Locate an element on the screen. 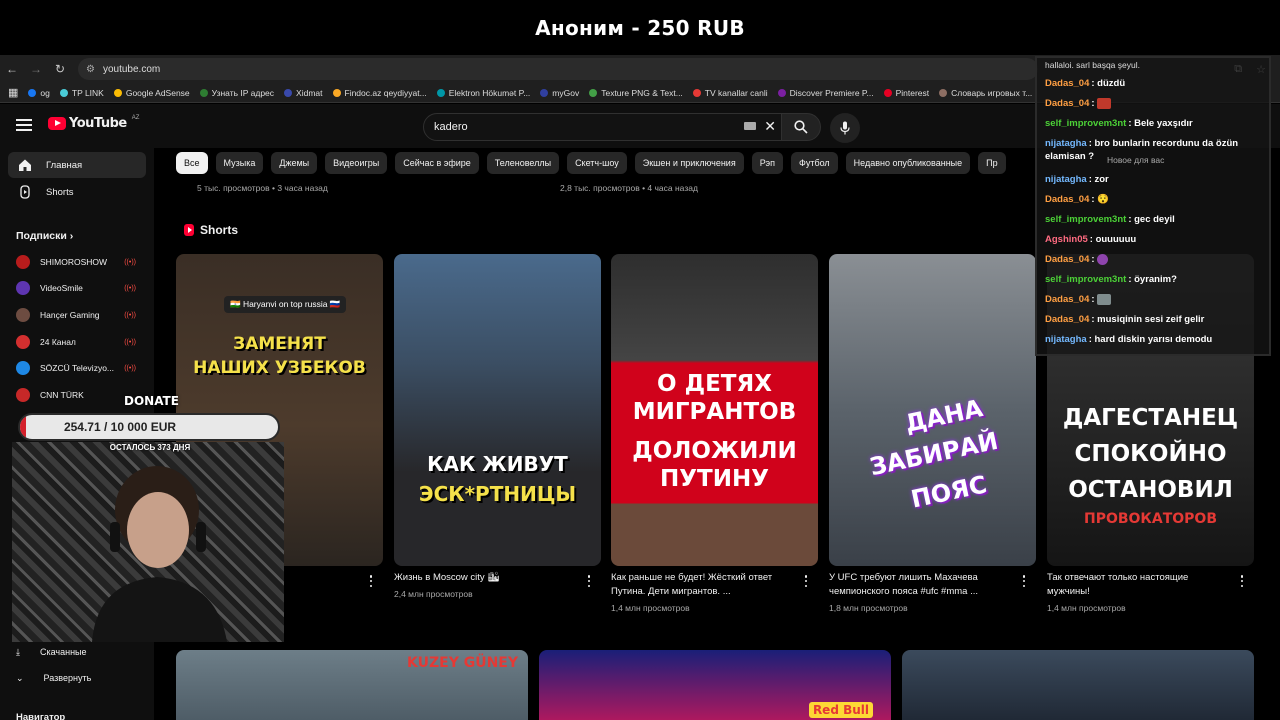 Image resolution: width=1280 pixels, height=720 pixels. thumbnail-text: КАК ЖИВУТ is located at coordinates (497, 464).